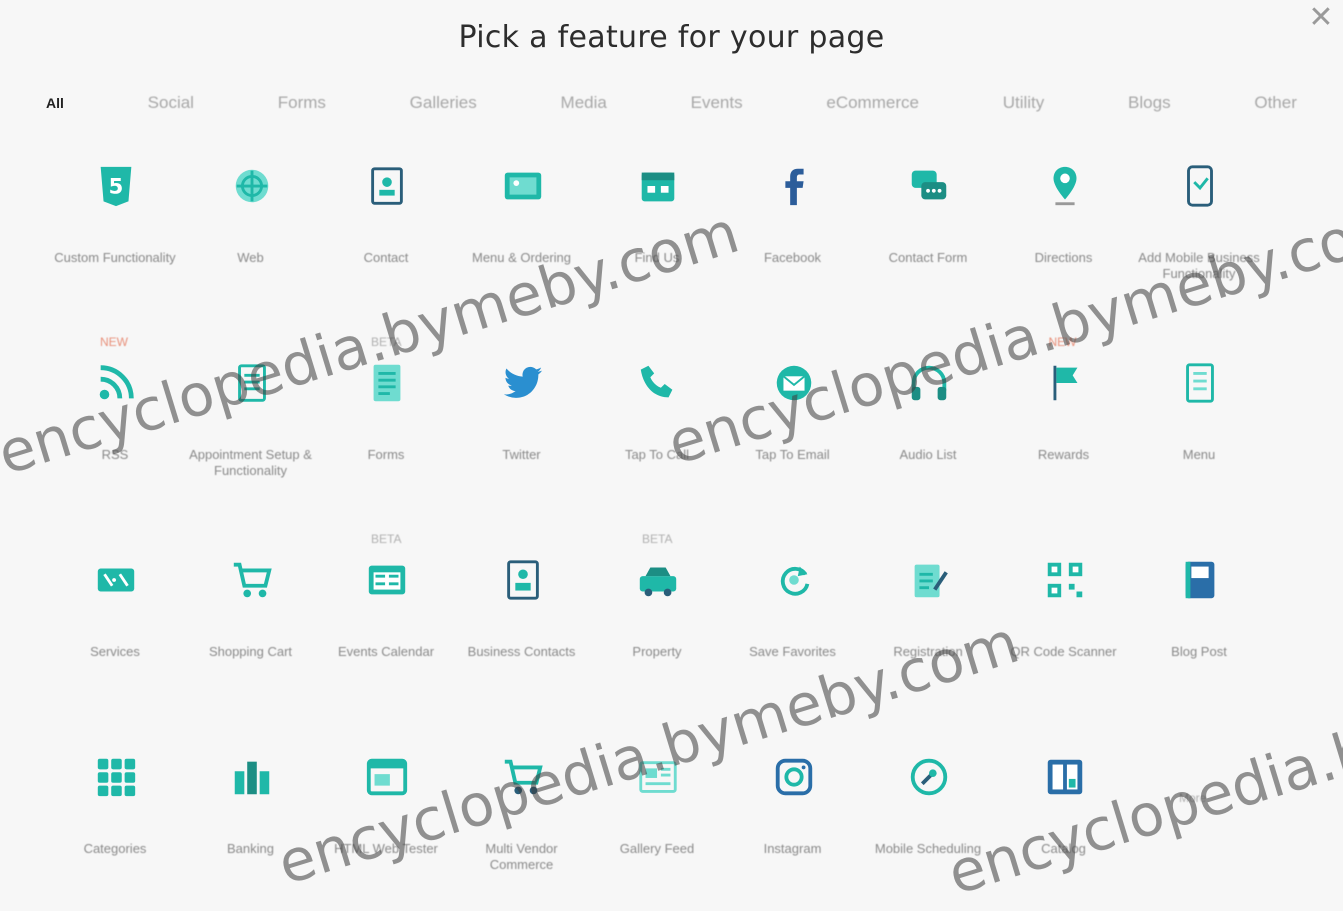 The width and height of the screenshot is (1343, 911). Describe the element at coordinates (250, 257) in the screenshot. I see `feature-label: Web` at that location.